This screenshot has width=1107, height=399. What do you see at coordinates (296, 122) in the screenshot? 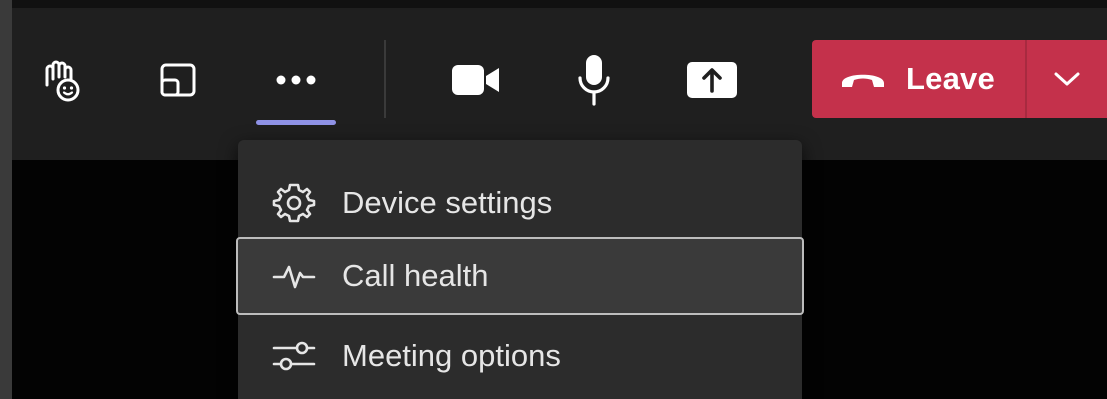
I see `active-tab-indicator` at bounding box center [296, 122].